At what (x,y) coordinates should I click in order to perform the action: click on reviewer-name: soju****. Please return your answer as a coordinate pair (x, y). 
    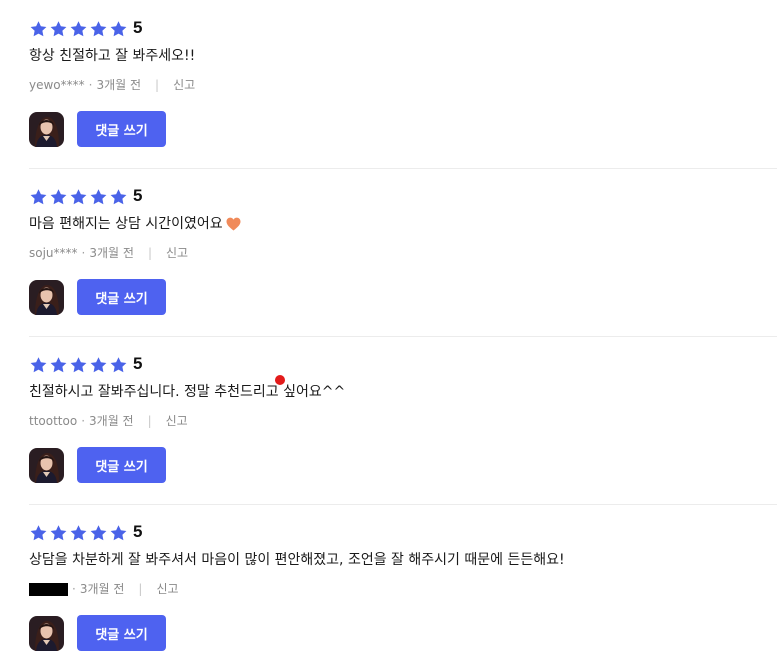
    Looking at the image, I should click on (53, 253).